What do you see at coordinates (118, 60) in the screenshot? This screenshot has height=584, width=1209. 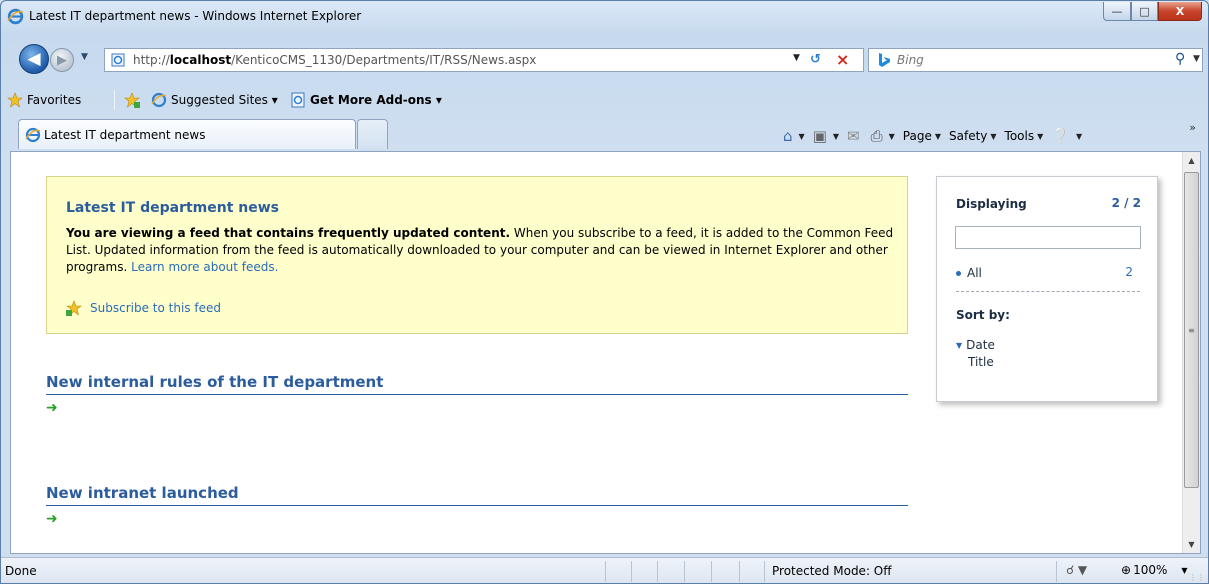 I see `page-icon` at bounding box center [118, 60].